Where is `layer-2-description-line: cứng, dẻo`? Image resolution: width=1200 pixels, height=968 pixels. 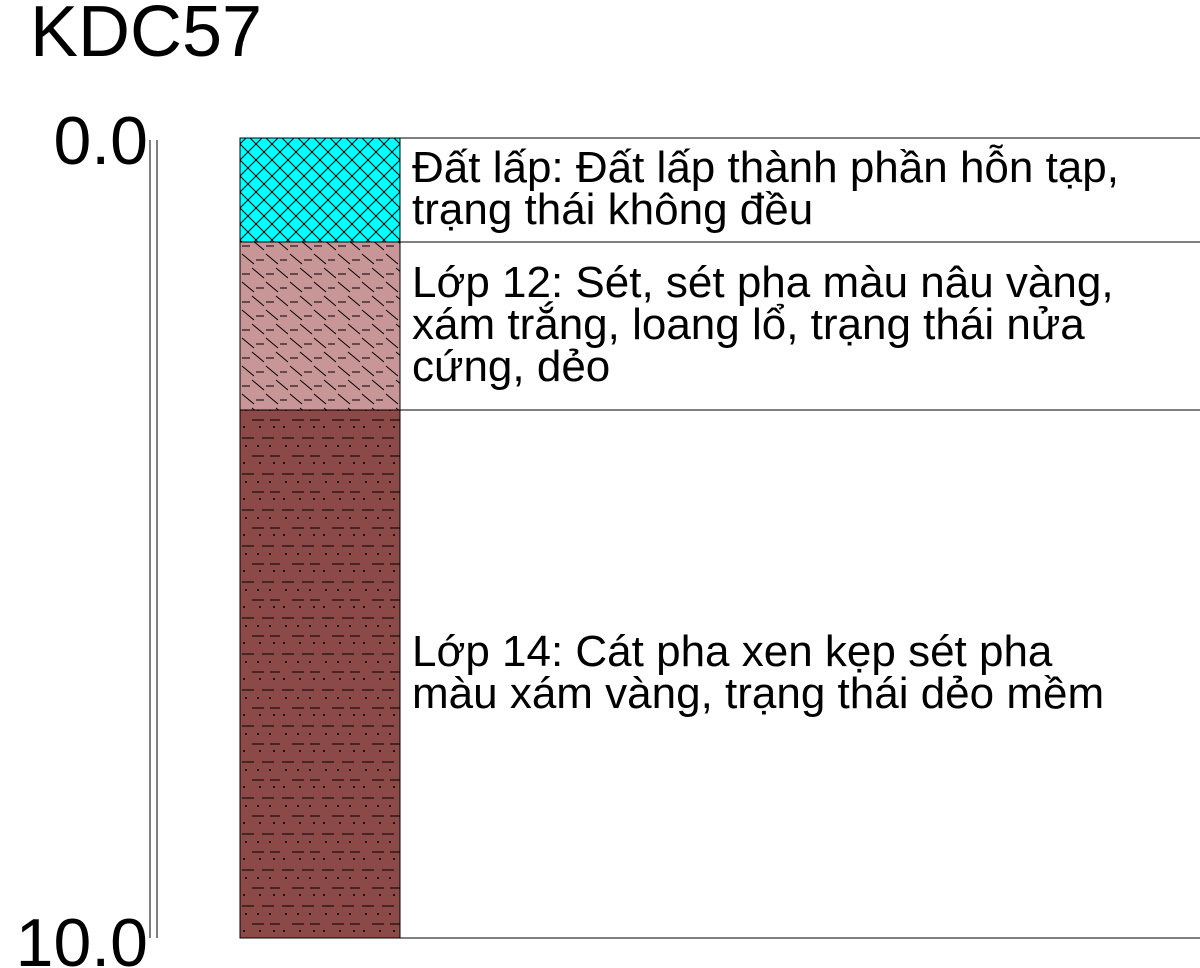 layer-2-description-line: cứng, dẻo is located at coordinates (511, 366).